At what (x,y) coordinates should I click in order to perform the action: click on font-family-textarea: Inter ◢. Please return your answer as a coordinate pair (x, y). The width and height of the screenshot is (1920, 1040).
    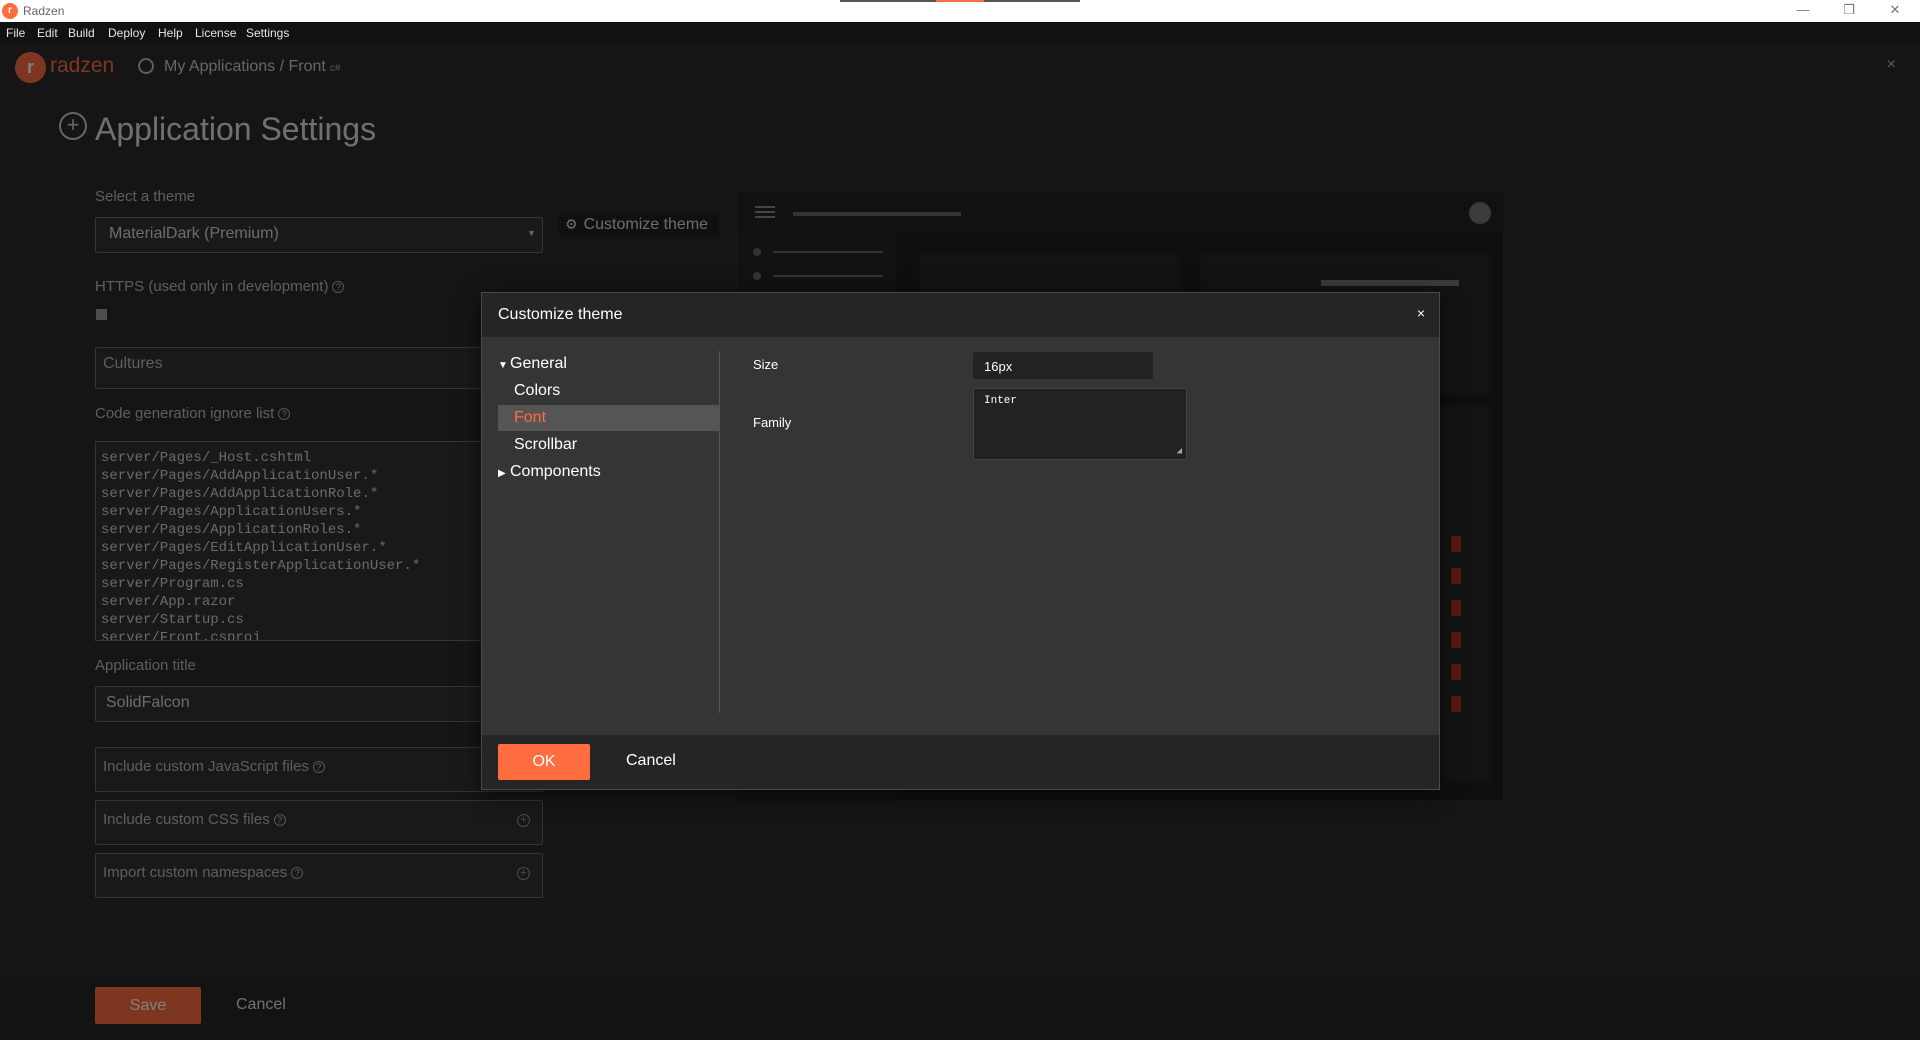
    Looking at the image, I should click on (1080, 424).